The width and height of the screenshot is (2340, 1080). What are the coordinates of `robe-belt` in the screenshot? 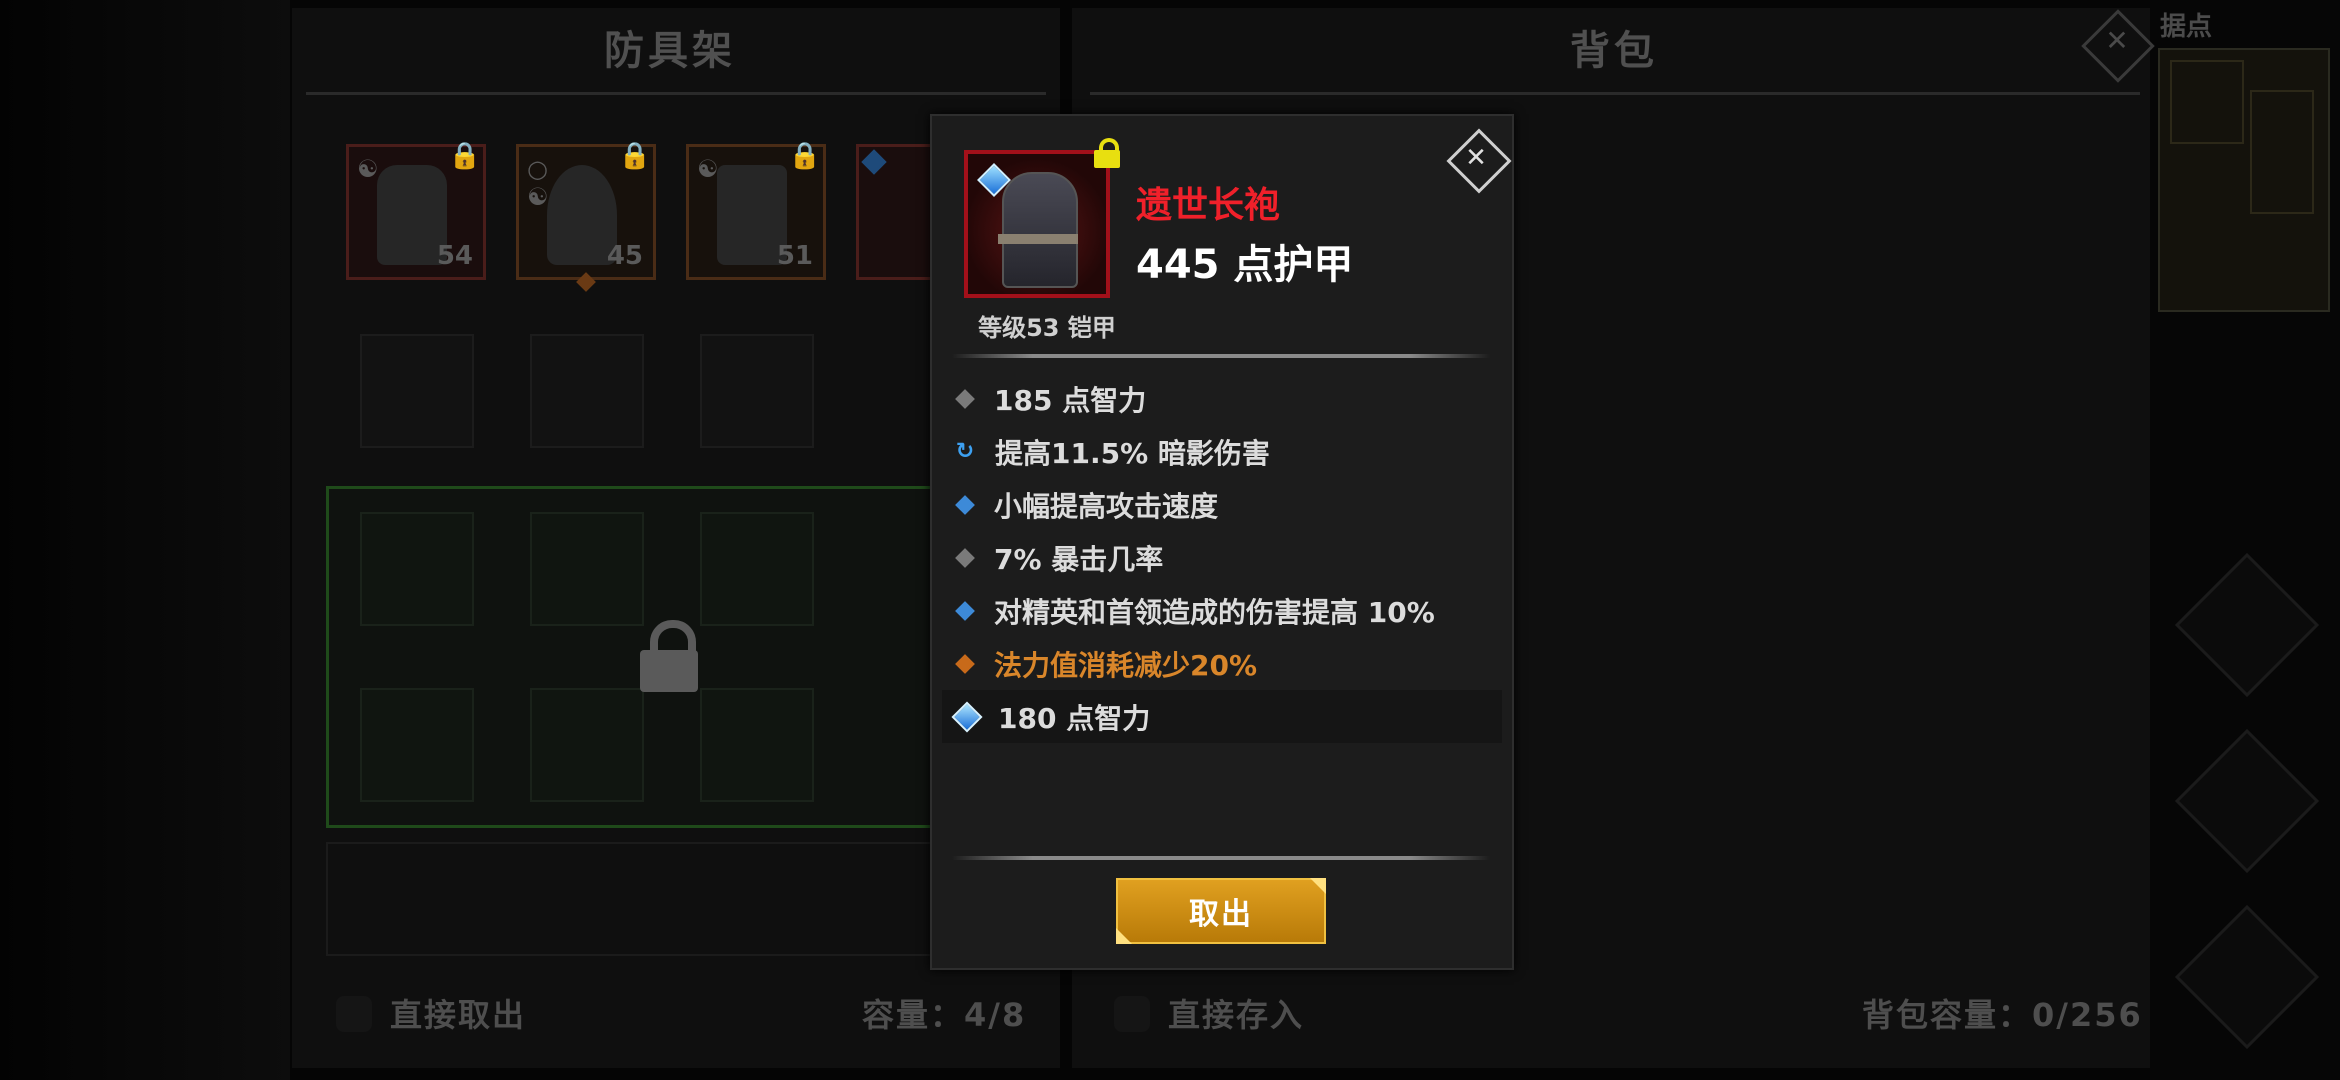 It's located at (1038, 239).